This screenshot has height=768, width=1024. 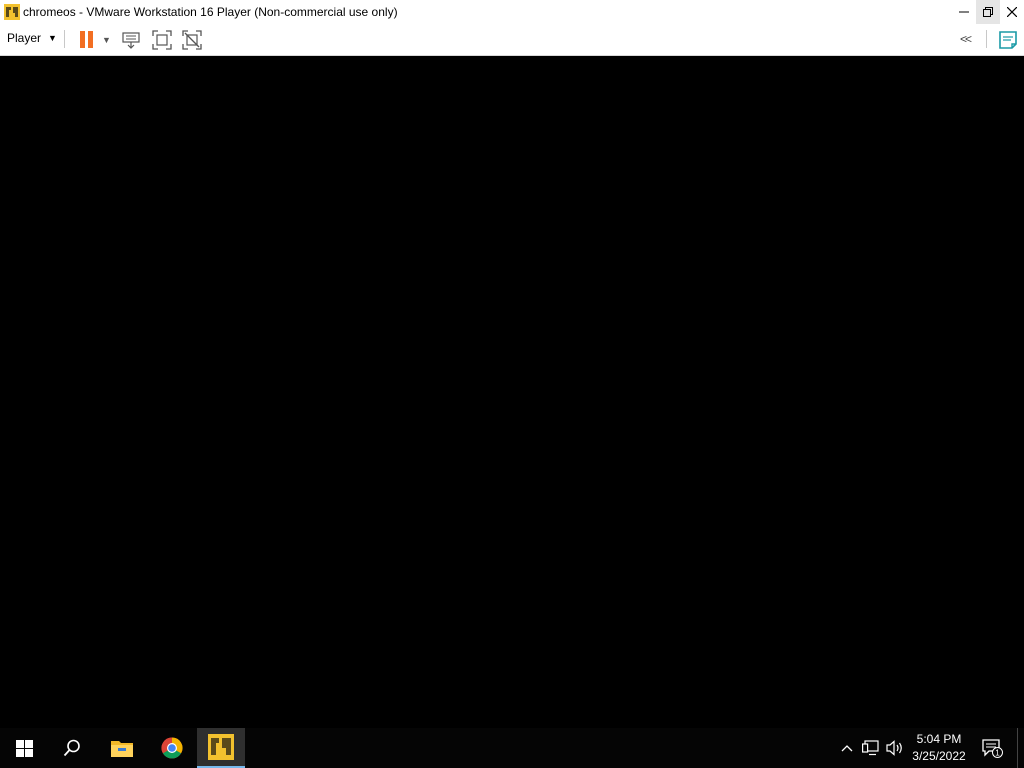 I want to click on chrome-icon, so click(x=172, y=748).